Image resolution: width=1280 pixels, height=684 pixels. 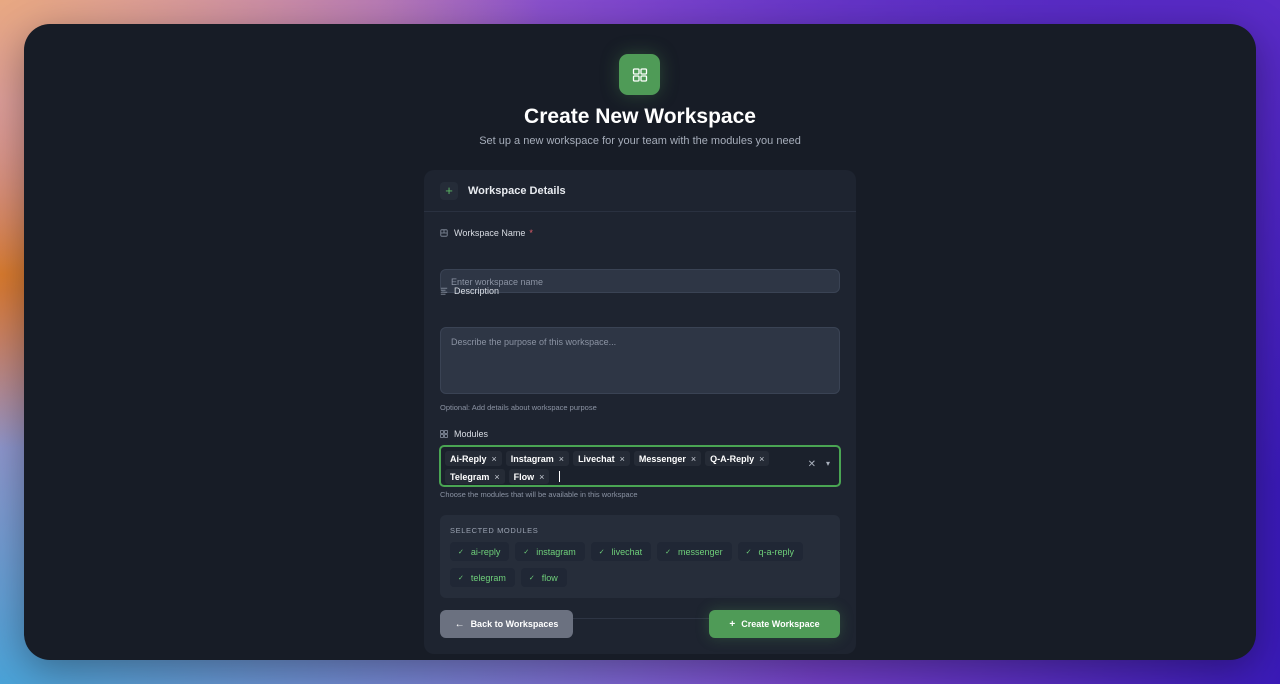 What do you see at coordinates (470, 476) in the screenshot?
I see `chip-label: Telegram` at bounding box center [470, 476].